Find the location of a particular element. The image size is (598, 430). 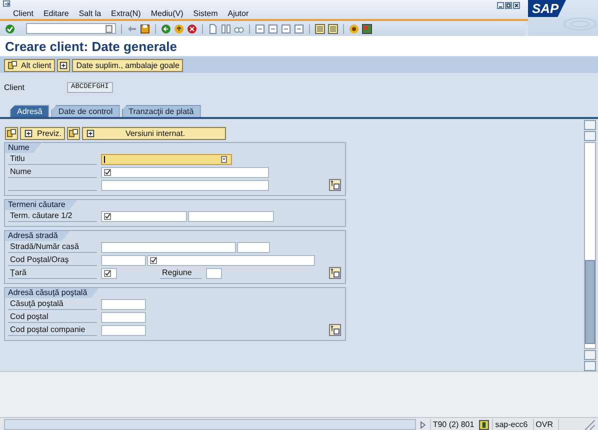

group-title: Adresă căsuţă poştală is located at coordinates (52, 293).